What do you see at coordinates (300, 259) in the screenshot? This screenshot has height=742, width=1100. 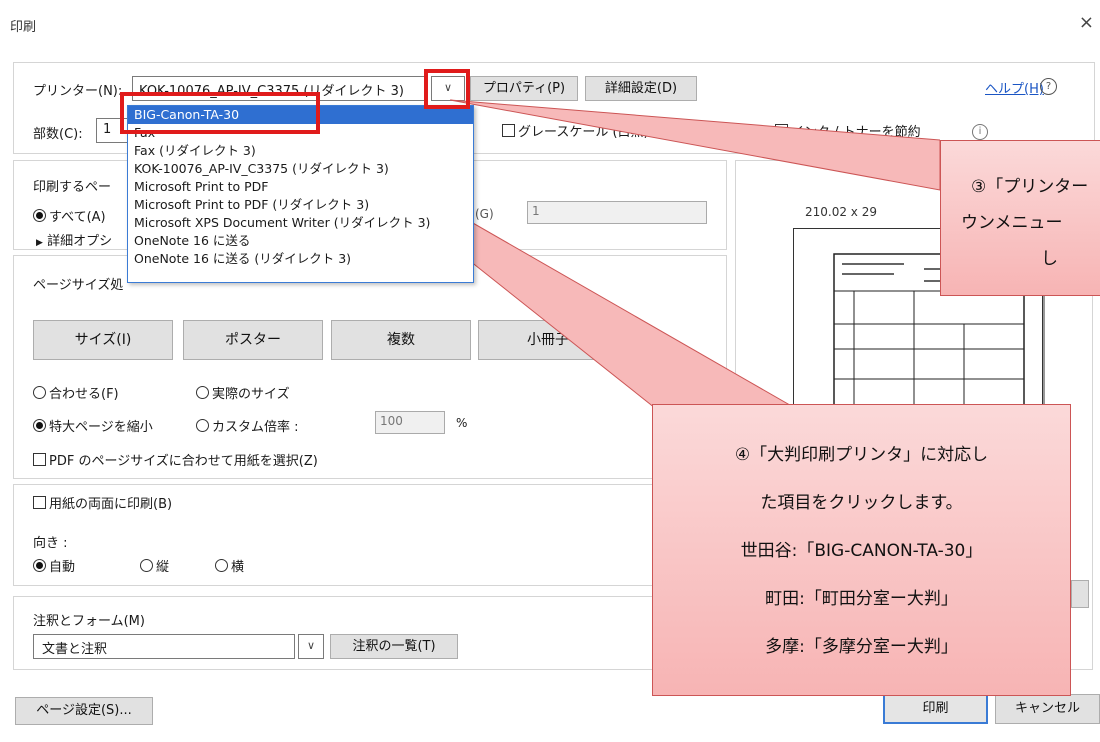 I see `printer-option: OneNote 16 に送る (リダイレクト 3)` at bounding box center [300, 259].